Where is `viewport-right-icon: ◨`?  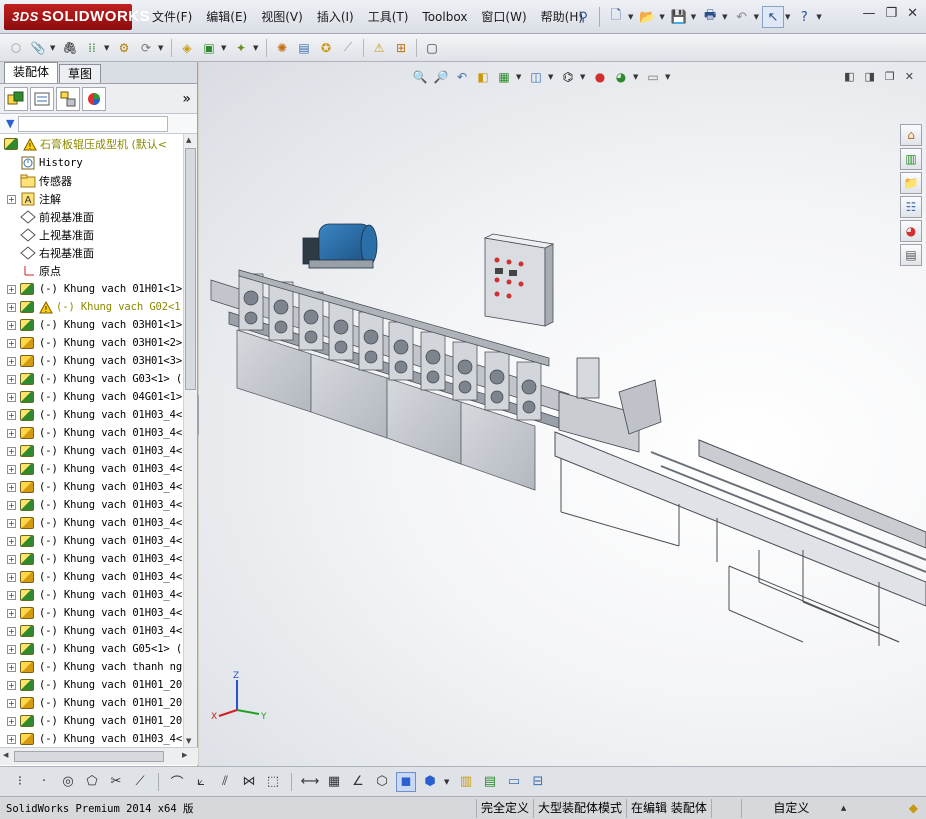 viewport-right-icon: ◨ is located at coordinates (870, 76).